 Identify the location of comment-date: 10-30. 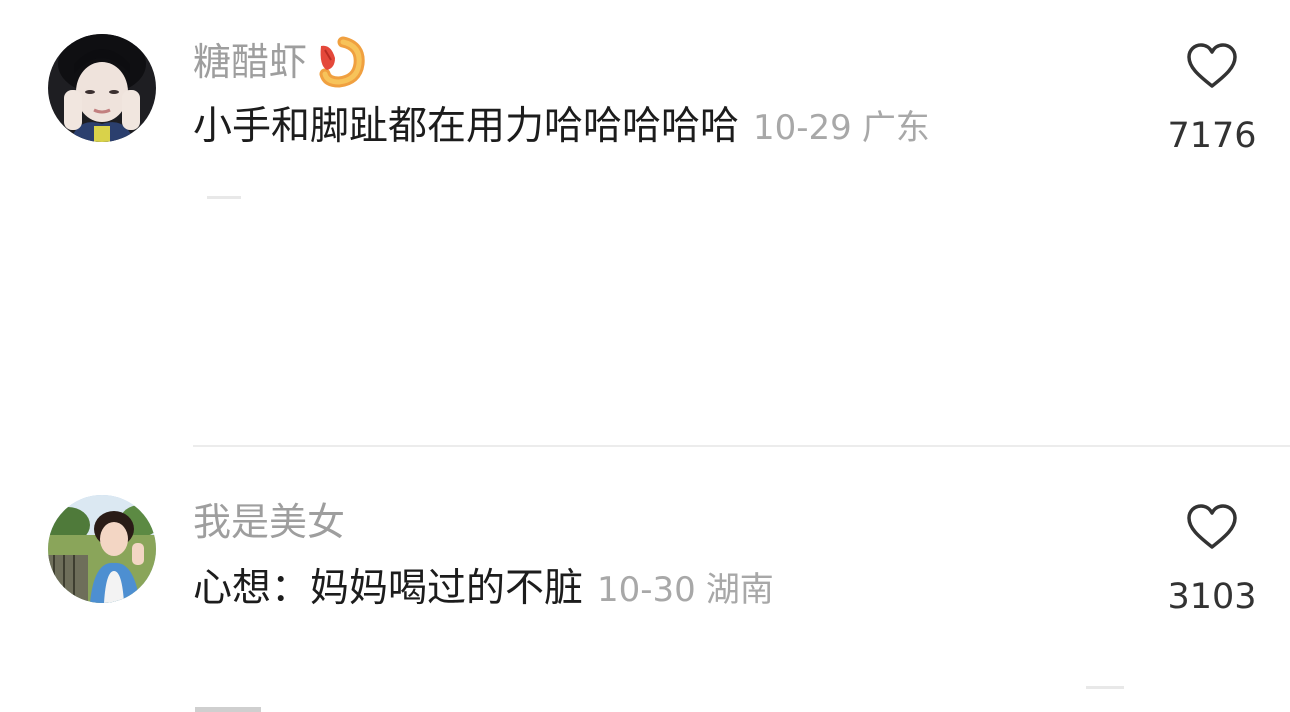
(646, 590).